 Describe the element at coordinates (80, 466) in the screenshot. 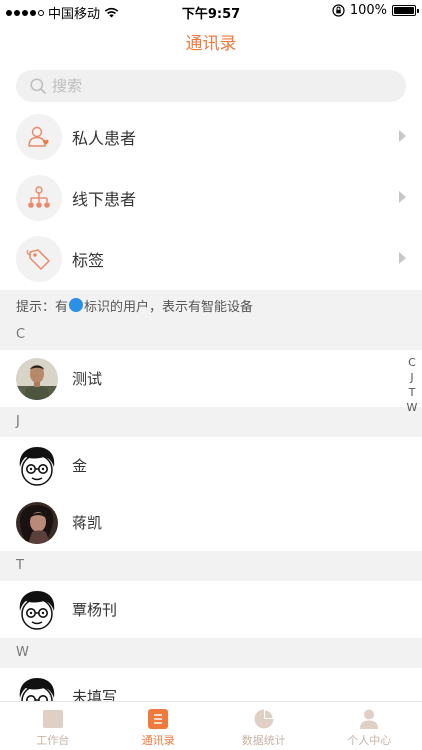

I see `contact-name: 金` at that location.